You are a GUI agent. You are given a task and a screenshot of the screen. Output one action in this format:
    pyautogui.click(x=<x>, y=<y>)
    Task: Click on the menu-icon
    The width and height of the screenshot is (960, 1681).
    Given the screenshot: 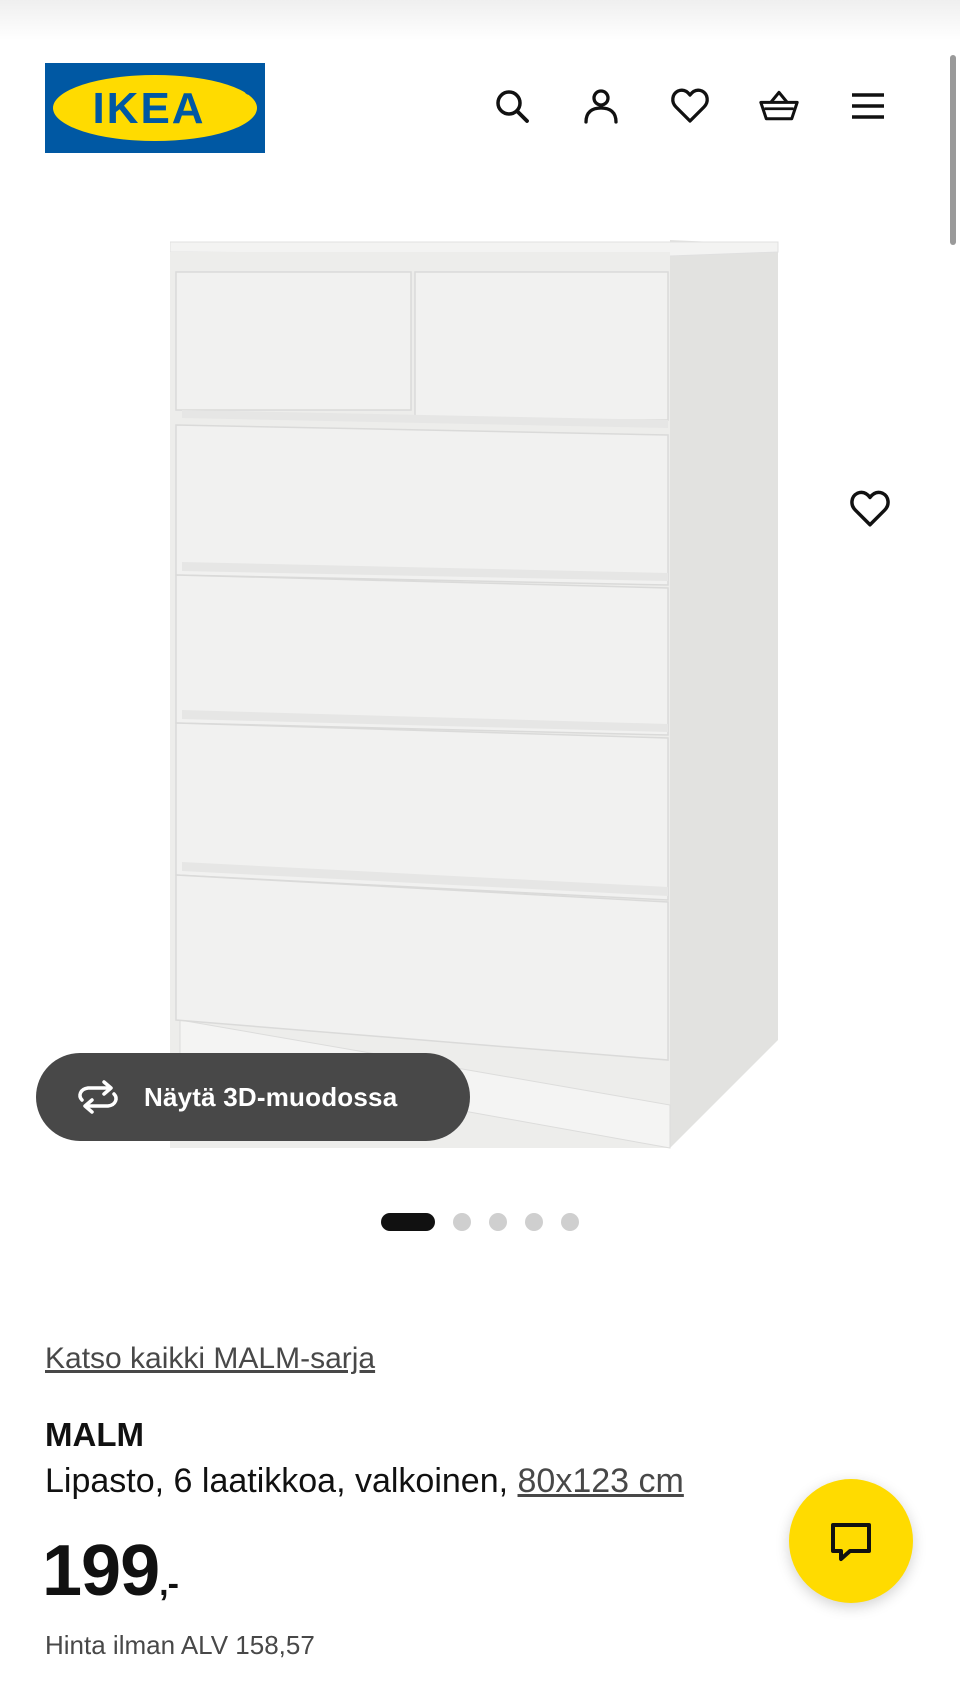 What is the action you would take?
    pyautogui.click(x=868, y=106)
    